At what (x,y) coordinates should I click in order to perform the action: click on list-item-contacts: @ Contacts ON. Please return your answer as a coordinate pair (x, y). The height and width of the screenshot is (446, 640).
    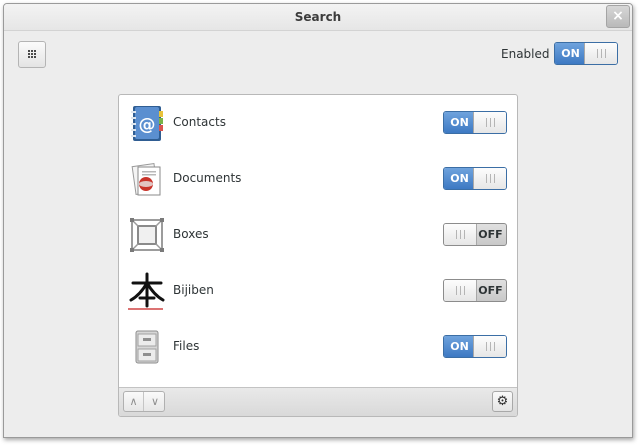
    Looking at the image, I should click on (318, 123).